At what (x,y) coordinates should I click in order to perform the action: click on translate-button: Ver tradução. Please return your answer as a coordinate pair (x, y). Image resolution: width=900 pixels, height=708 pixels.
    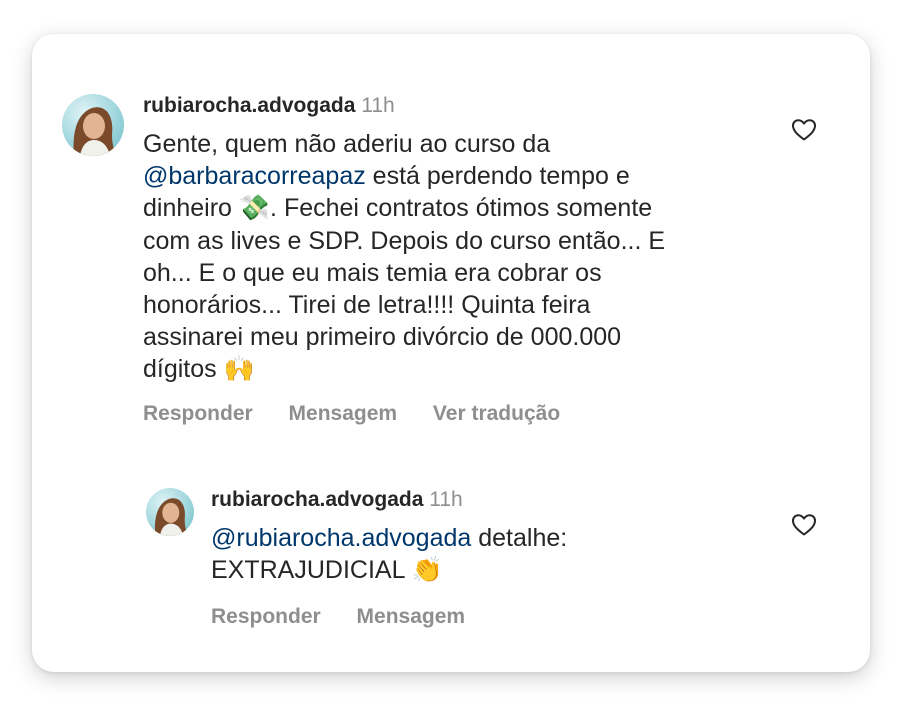
    Looking at the image, I should click on (496, 414).